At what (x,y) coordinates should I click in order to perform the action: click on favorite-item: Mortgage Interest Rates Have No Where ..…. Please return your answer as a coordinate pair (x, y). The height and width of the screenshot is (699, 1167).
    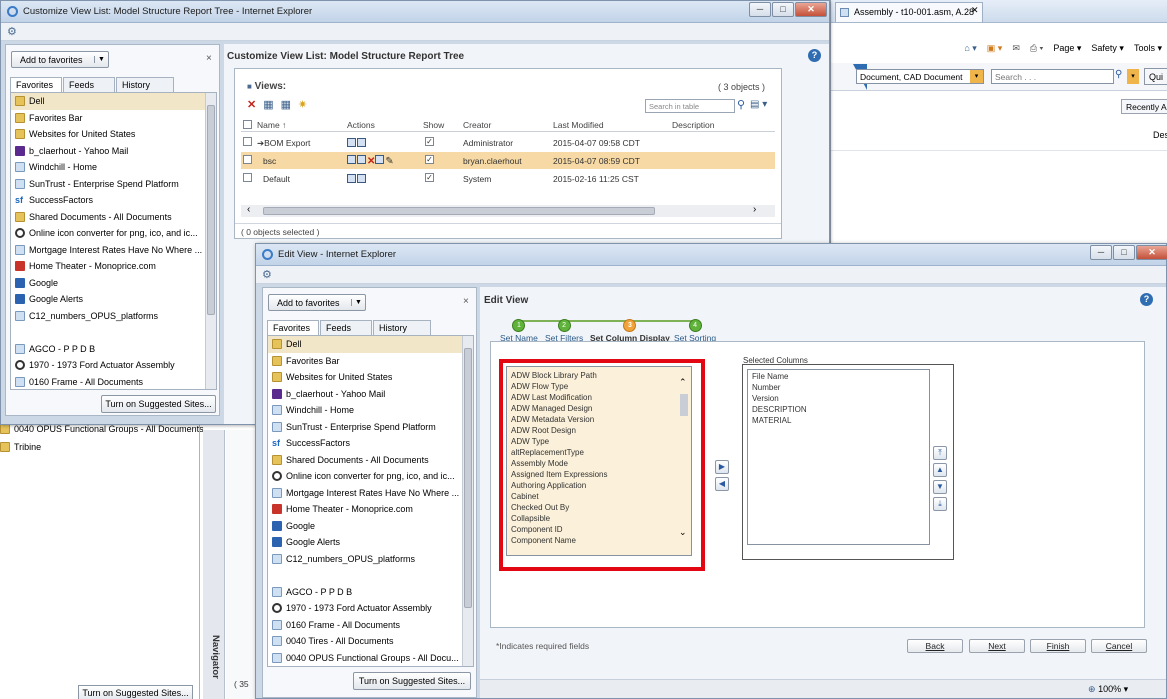
    Looking at the image, I should click on (370, 493).